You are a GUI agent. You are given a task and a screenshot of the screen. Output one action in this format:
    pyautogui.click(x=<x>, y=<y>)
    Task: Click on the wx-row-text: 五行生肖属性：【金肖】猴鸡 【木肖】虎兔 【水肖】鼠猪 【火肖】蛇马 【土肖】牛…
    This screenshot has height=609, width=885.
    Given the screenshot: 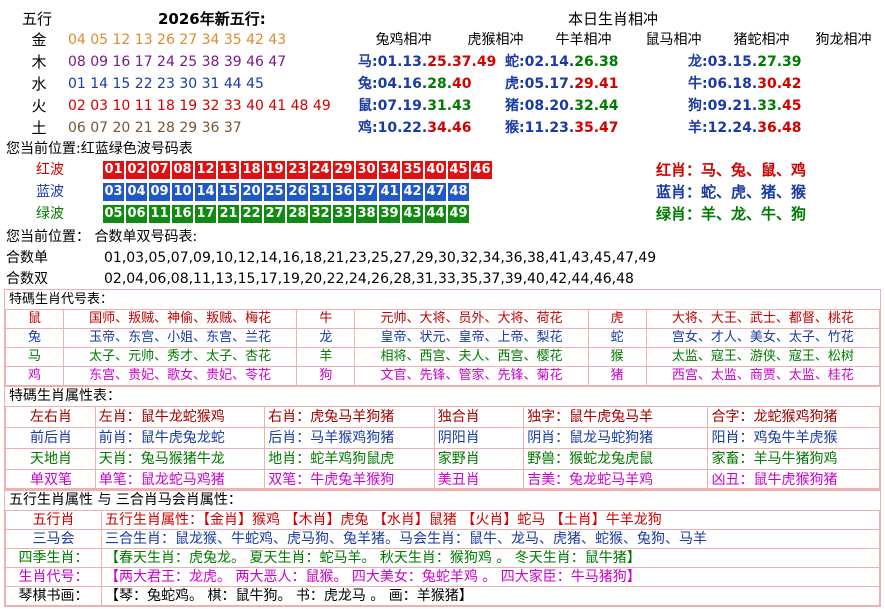 What is the action you would take?
    pyautogui.click(x=490, y=520)
    